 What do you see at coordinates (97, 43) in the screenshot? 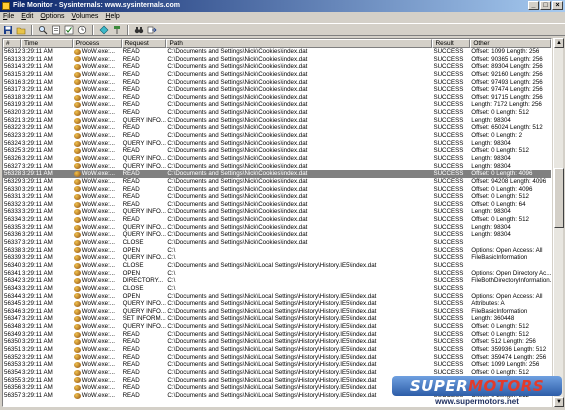
I see `column-header-process: Process` at bounding box center [97, 43].